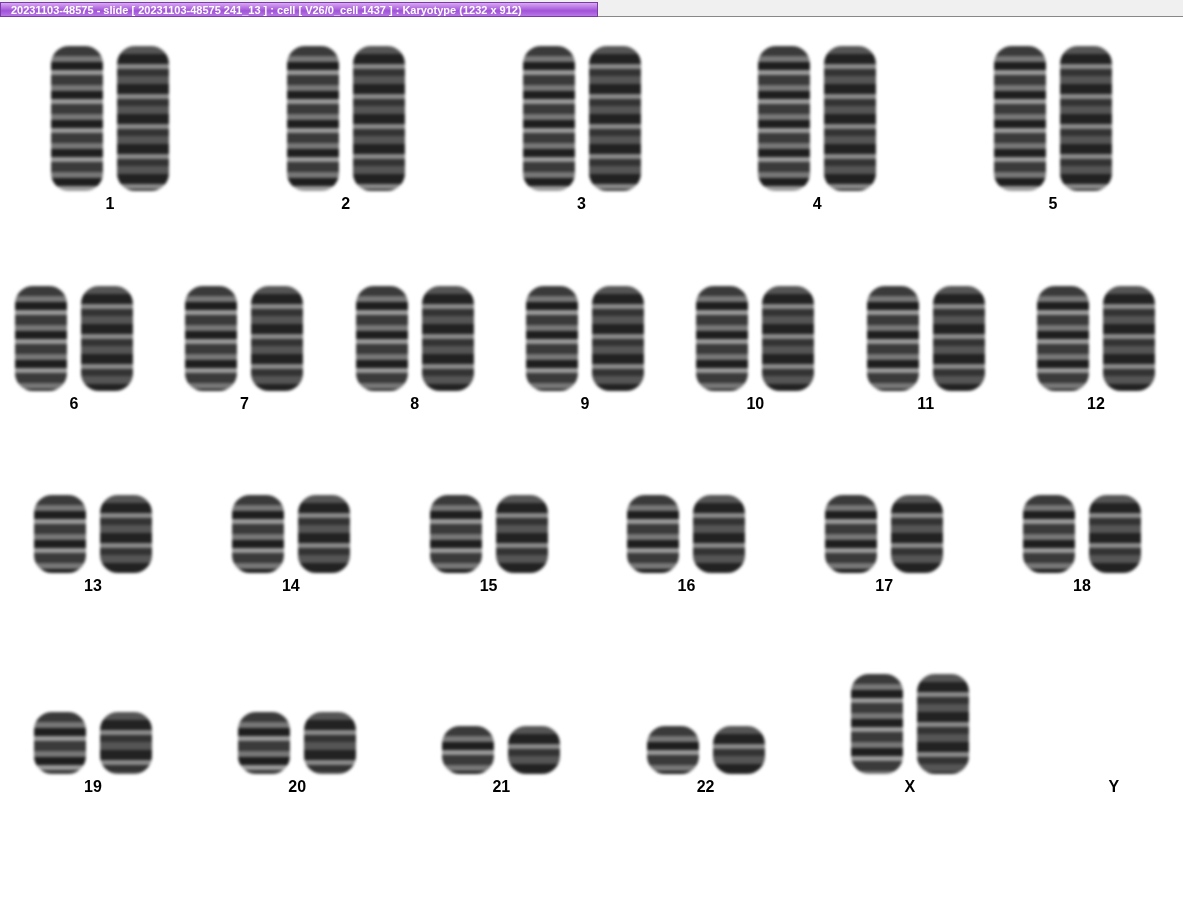  I want to click on chromosome-label: 8, so click(415, 404).